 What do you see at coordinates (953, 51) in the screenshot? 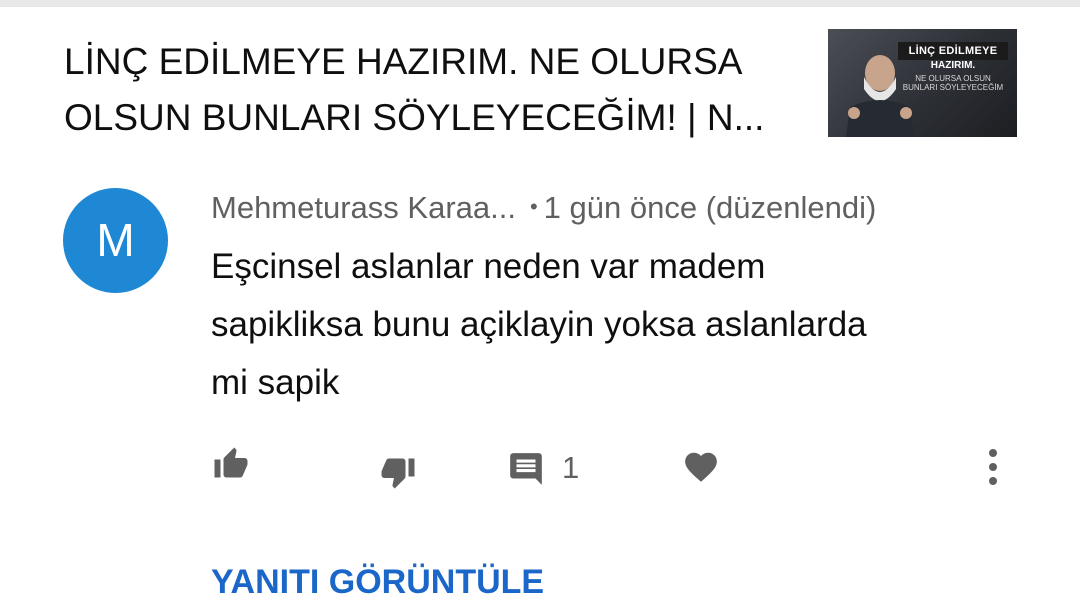
I see `thumbnail-tag: LİNÇ EDİLMEYE` at bounding box center [953, 51].